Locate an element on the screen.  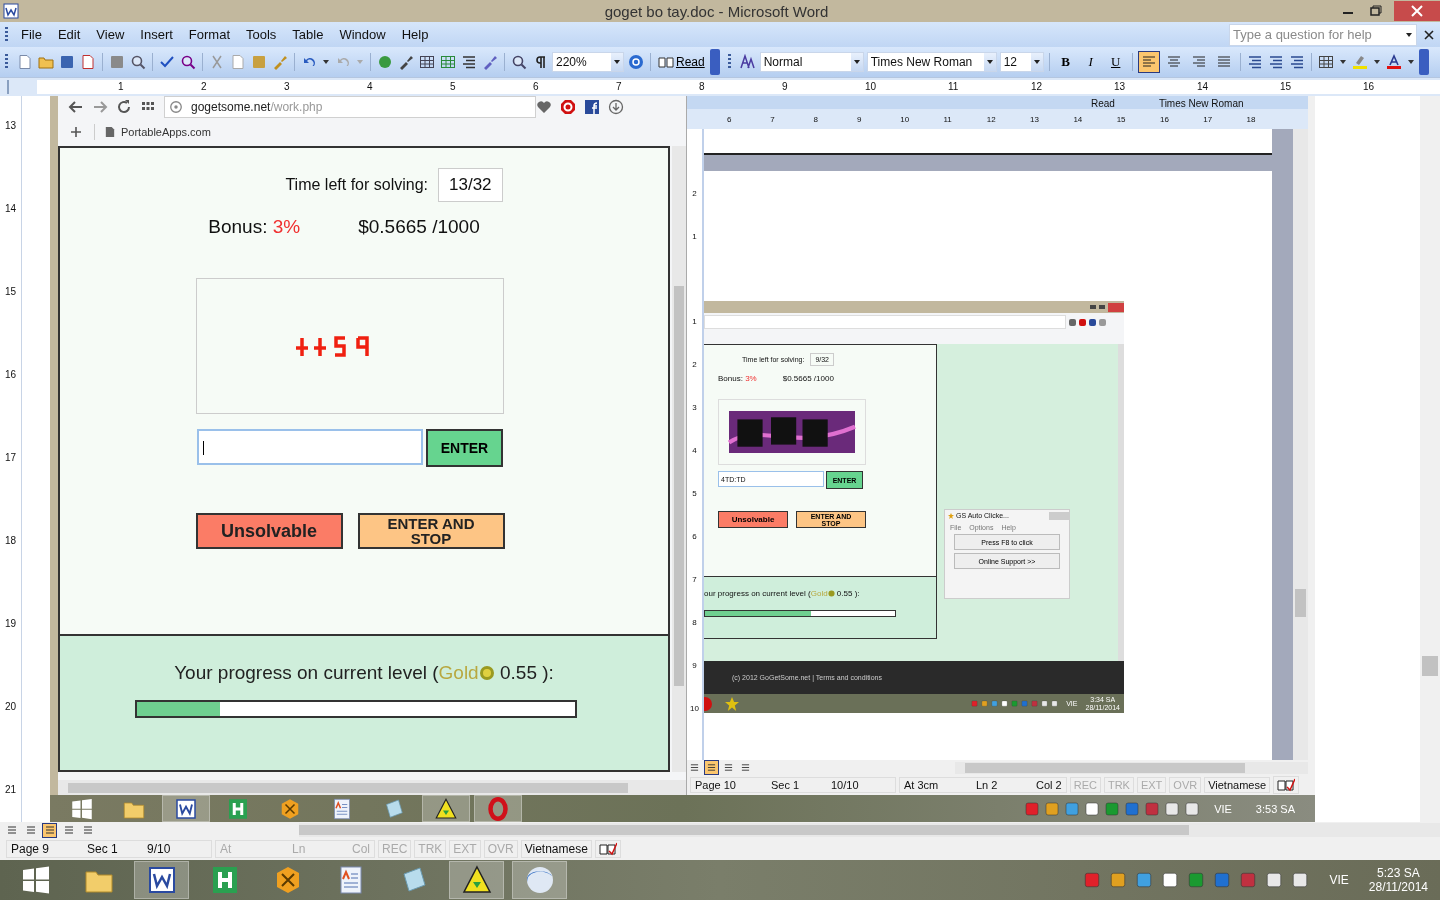
clock-time: 5:23 SA is located at coordinates (1398, 873).